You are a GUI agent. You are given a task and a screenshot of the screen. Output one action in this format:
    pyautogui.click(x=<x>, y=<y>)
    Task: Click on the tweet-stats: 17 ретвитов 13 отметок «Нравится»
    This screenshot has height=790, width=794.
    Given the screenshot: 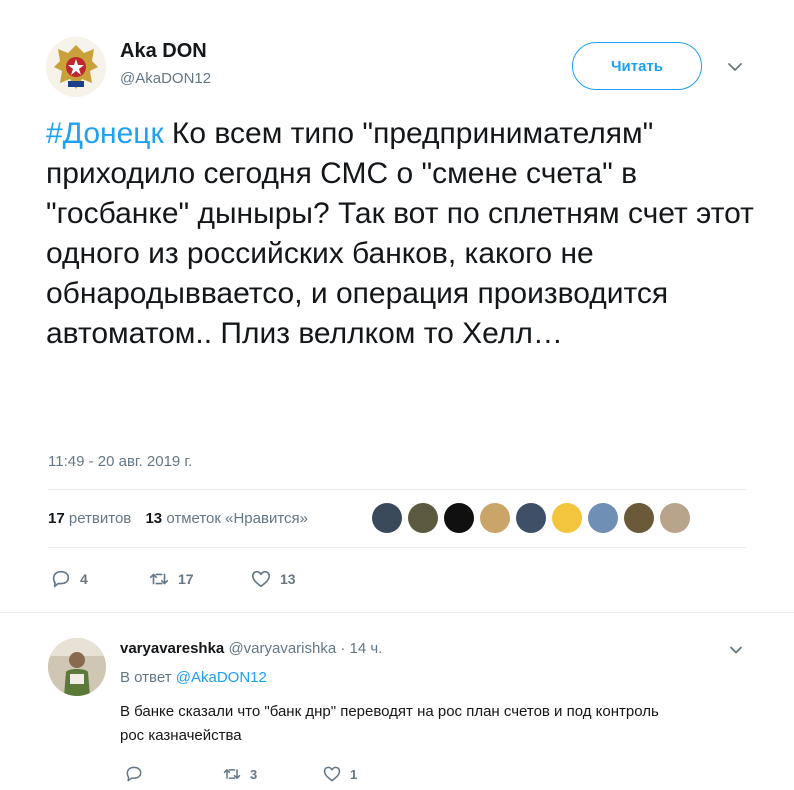 What is the action you would take?
    pyautogui.click(x=178, y=518)
    